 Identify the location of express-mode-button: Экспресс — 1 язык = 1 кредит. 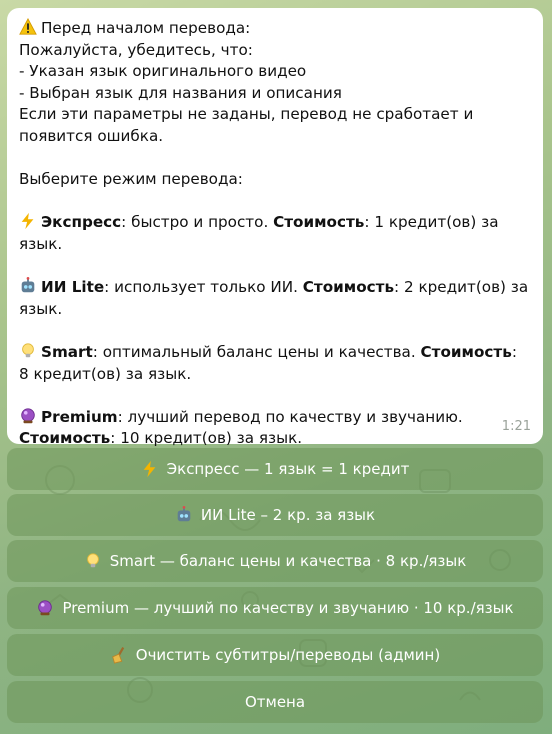
(275, 469).